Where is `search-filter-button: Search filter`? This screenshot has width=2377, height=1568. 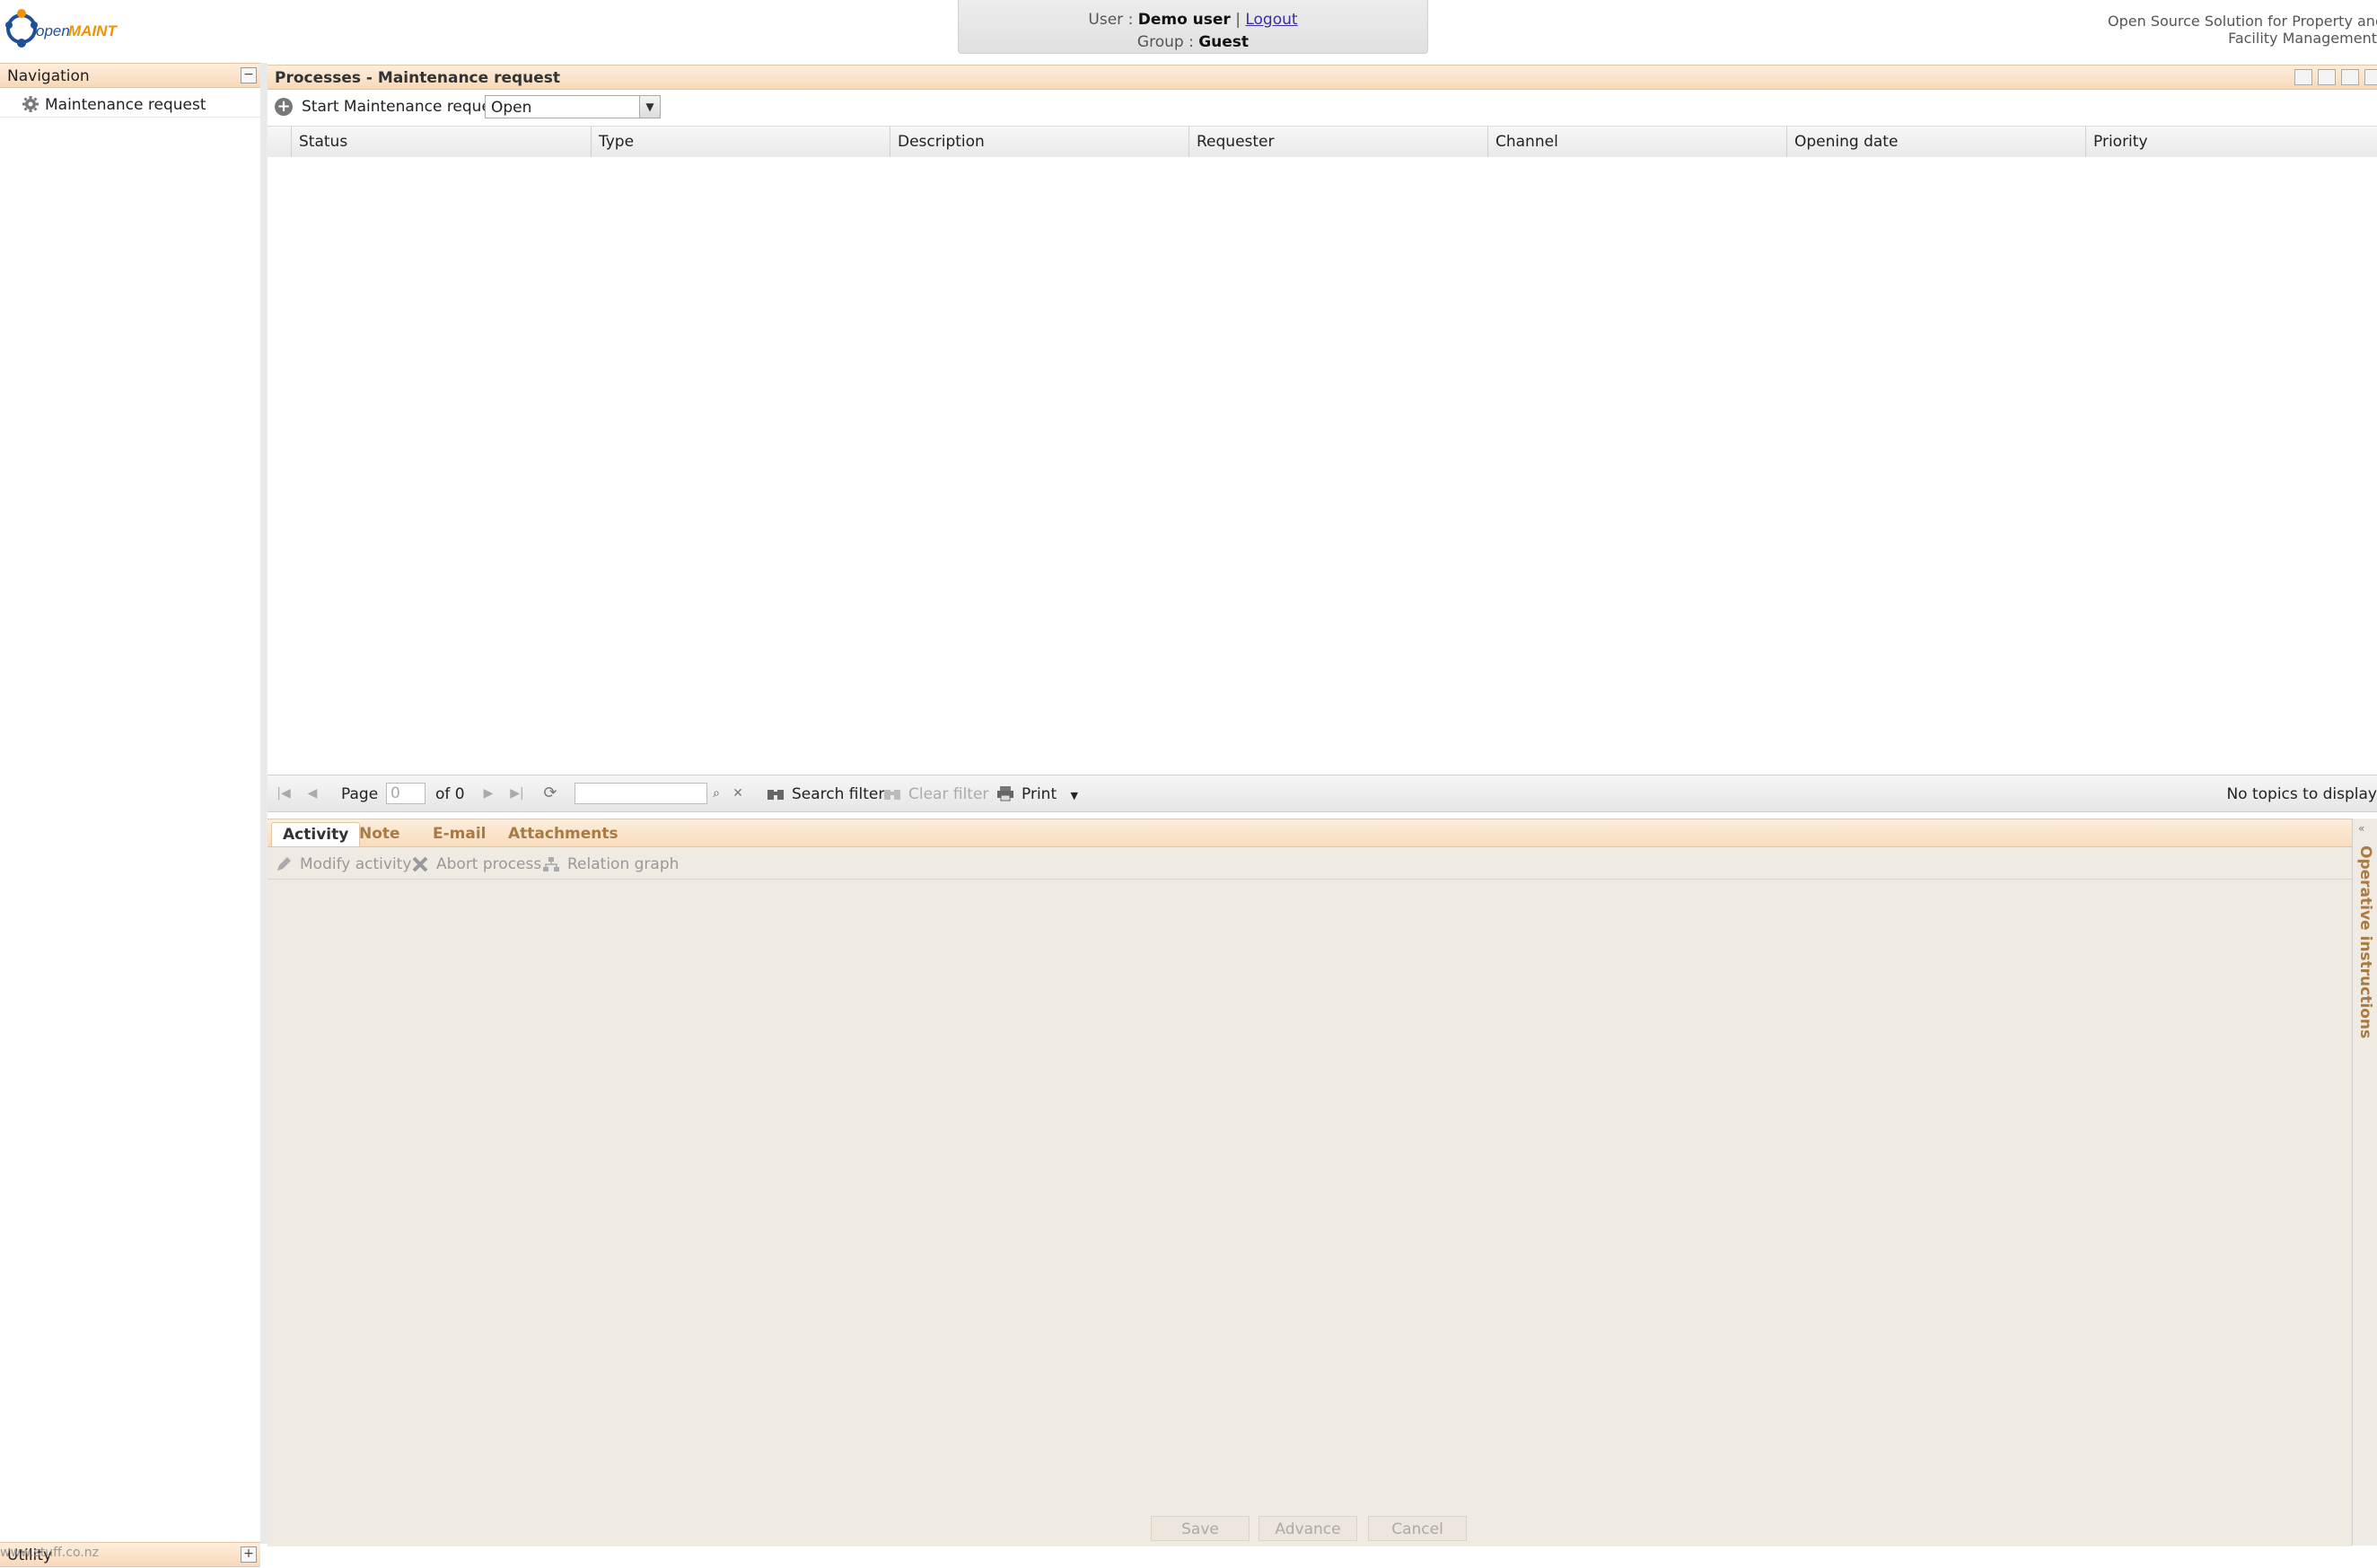 search-filter-button: Search filter is located at coordinates (825, 794).